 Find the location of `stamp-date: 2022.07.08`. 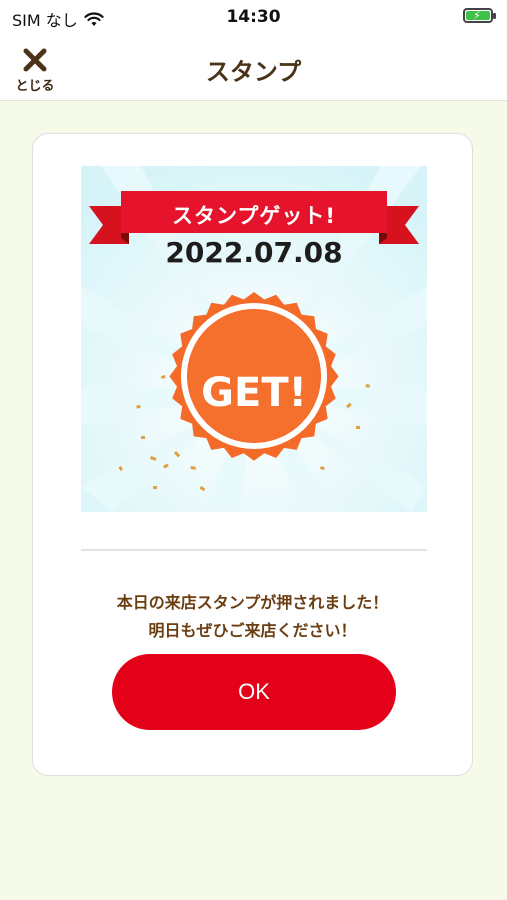

stamp-date: 2022.07.08 is located at coordinates (254, 252).